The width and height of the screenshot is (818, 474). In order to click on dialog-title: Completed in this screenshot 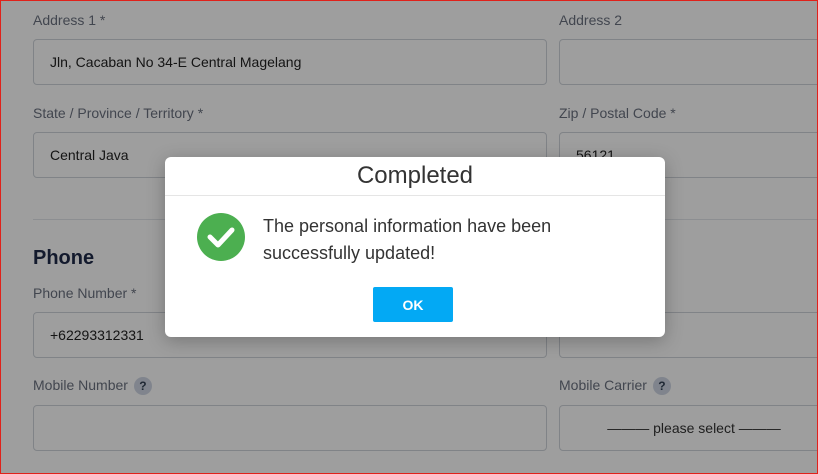, I will do `click(415, 176)`.